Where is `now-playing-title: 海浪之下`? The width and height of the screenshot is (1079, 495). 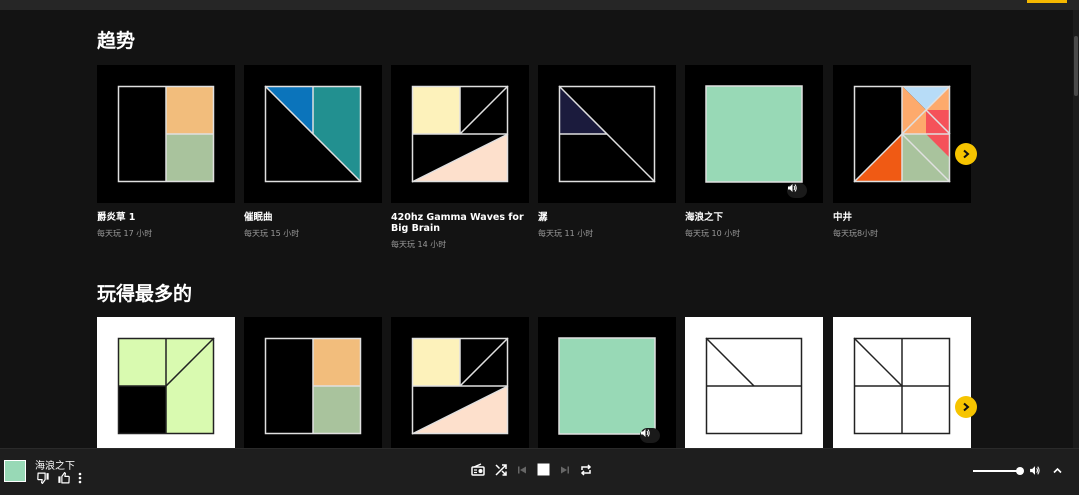 now-playing-title: 海浪之下 is located at coordinates (55, 464).